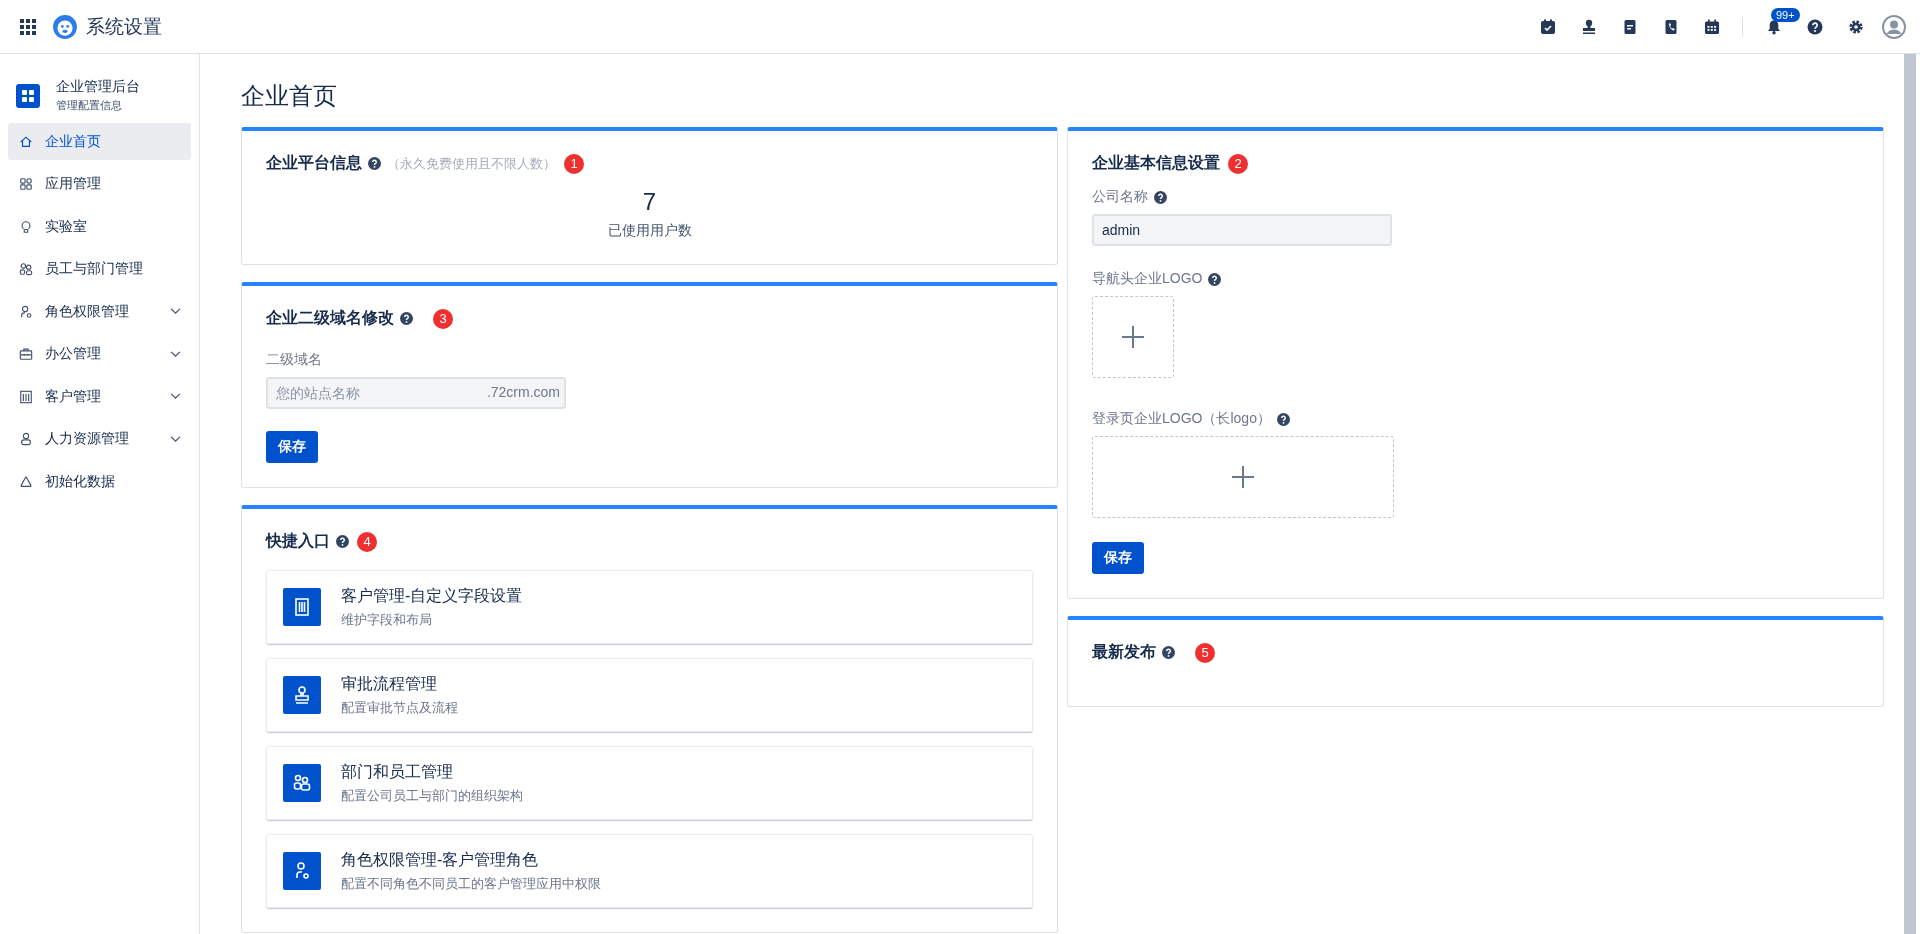 The image size is (1920, 934). Describe the element at coordinates (367, 541) in the screenshot. I see `number-marker: 4` at that location.